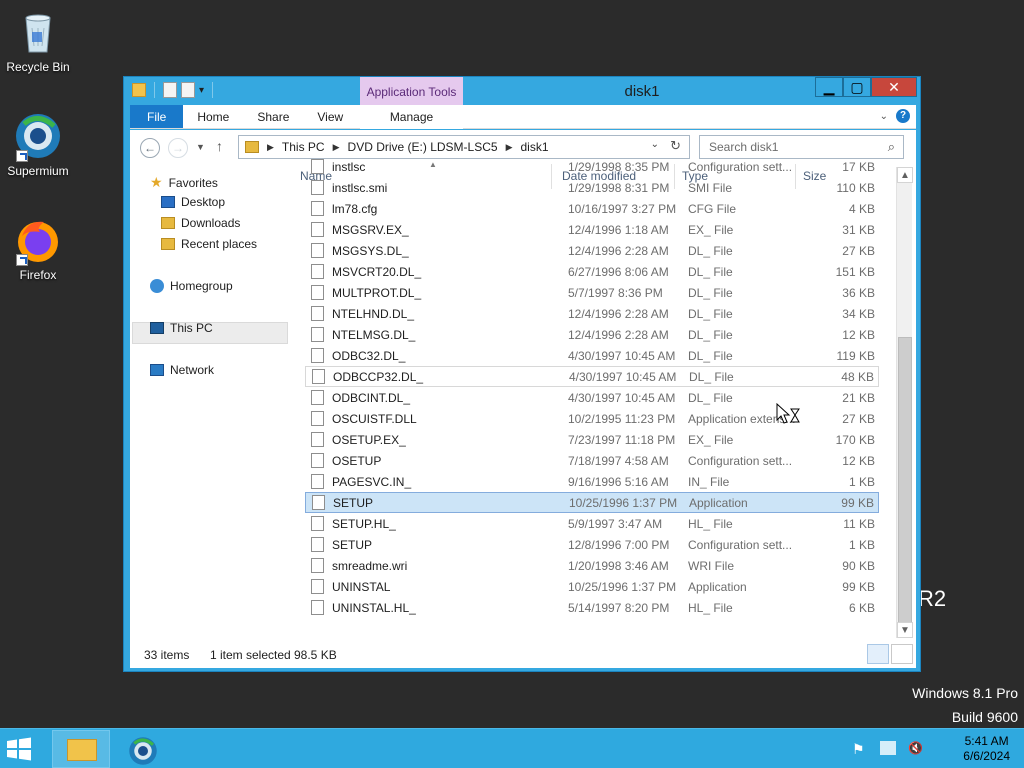 Image resolution: width=1024 pixels, height=768 pixels. Describe the element at coordinates (858, 586) in the screenshot. I see `file-size: 99 KB` at that location.